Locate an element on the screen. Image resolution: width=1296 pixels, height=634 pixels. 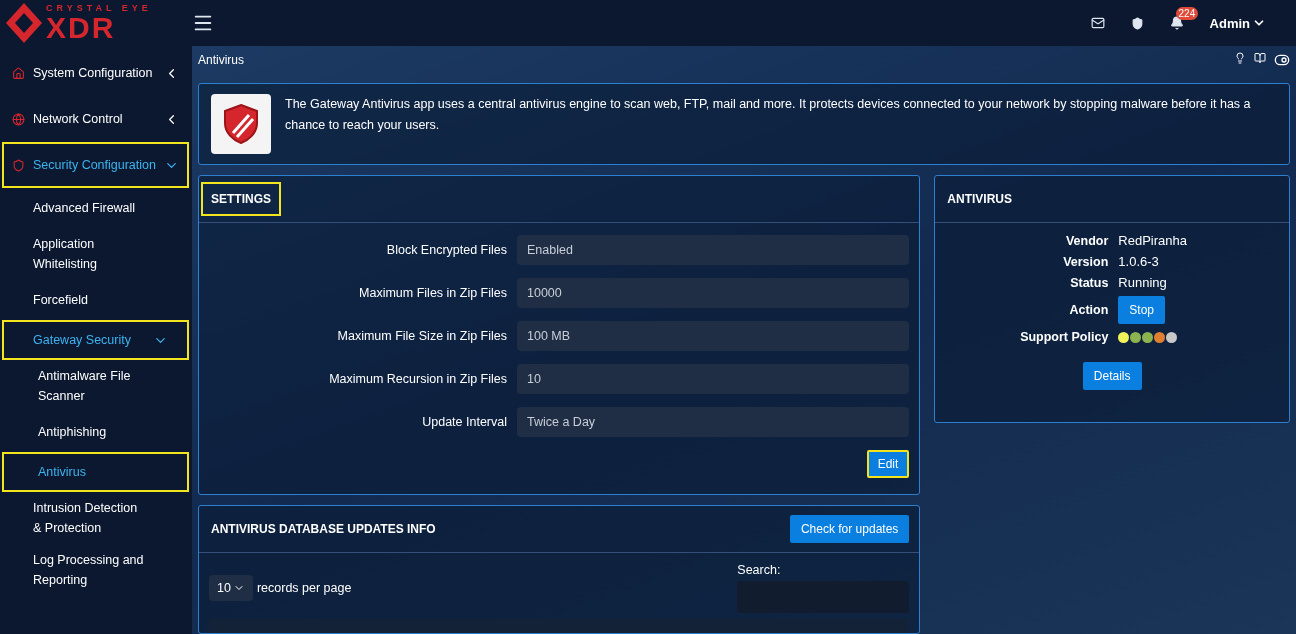
logo-icon is located at coordinates (24, 23).